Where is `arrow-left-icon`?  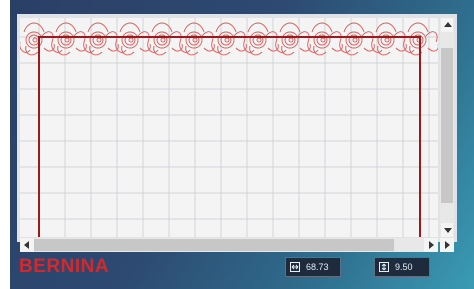 arrow-left-icon is located at coordinates (26, 245).